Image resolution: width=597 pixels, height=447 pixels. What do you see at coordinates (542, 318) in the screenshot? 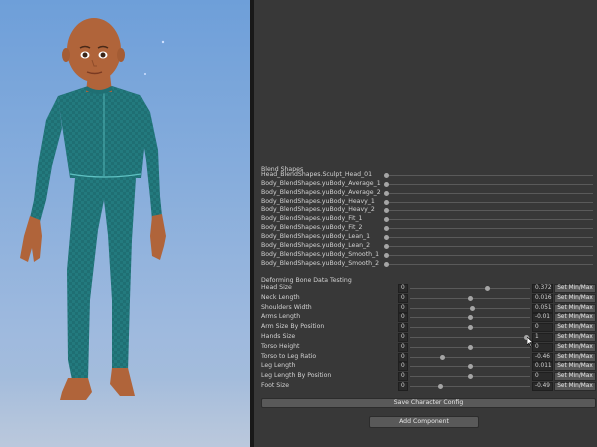
I see `bone-value-field: -0.01` at bounding box center [542, 318].